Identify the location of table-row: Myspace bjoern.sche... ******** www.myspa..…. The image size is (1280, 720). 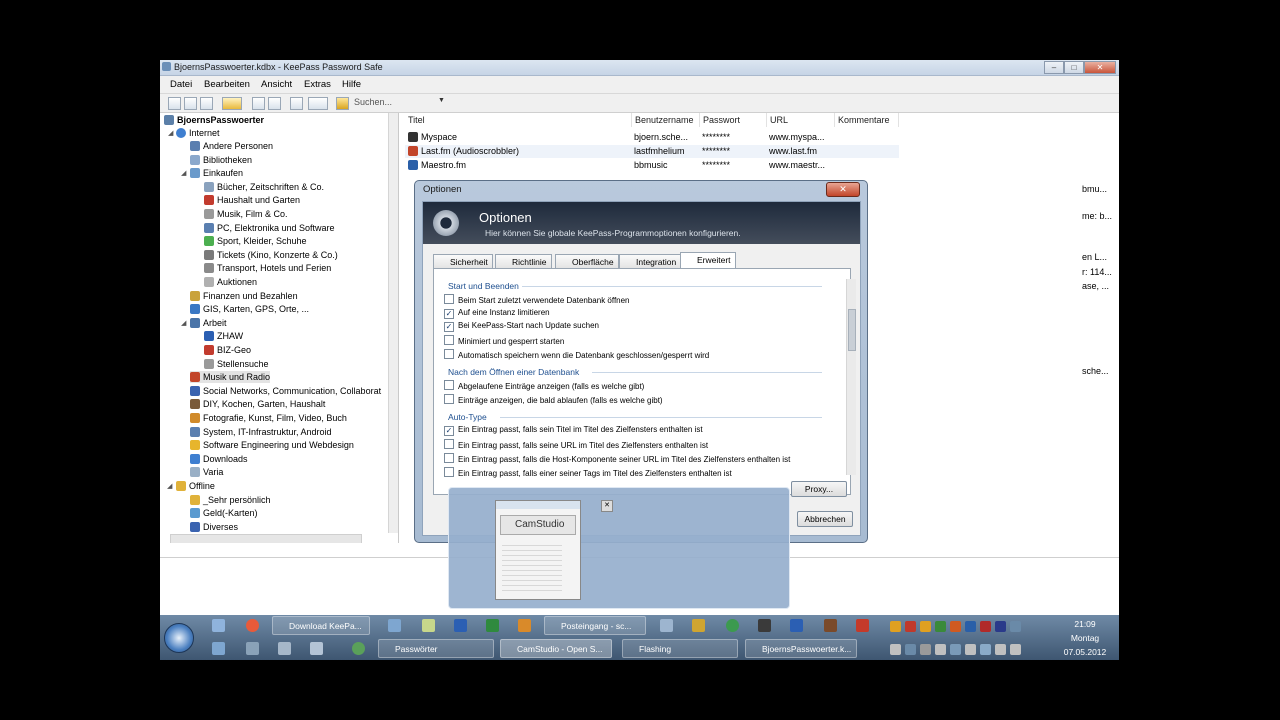
(652, 137).